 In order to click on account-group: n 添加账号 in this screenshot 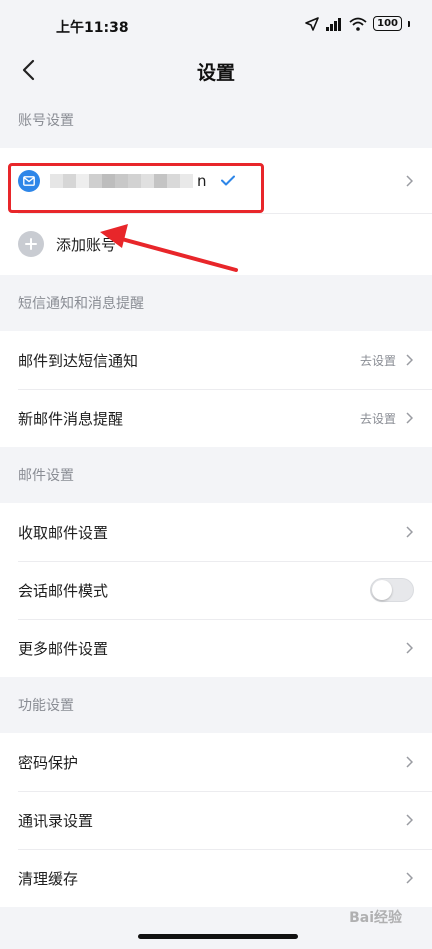, I will do `click(216, 211)`.